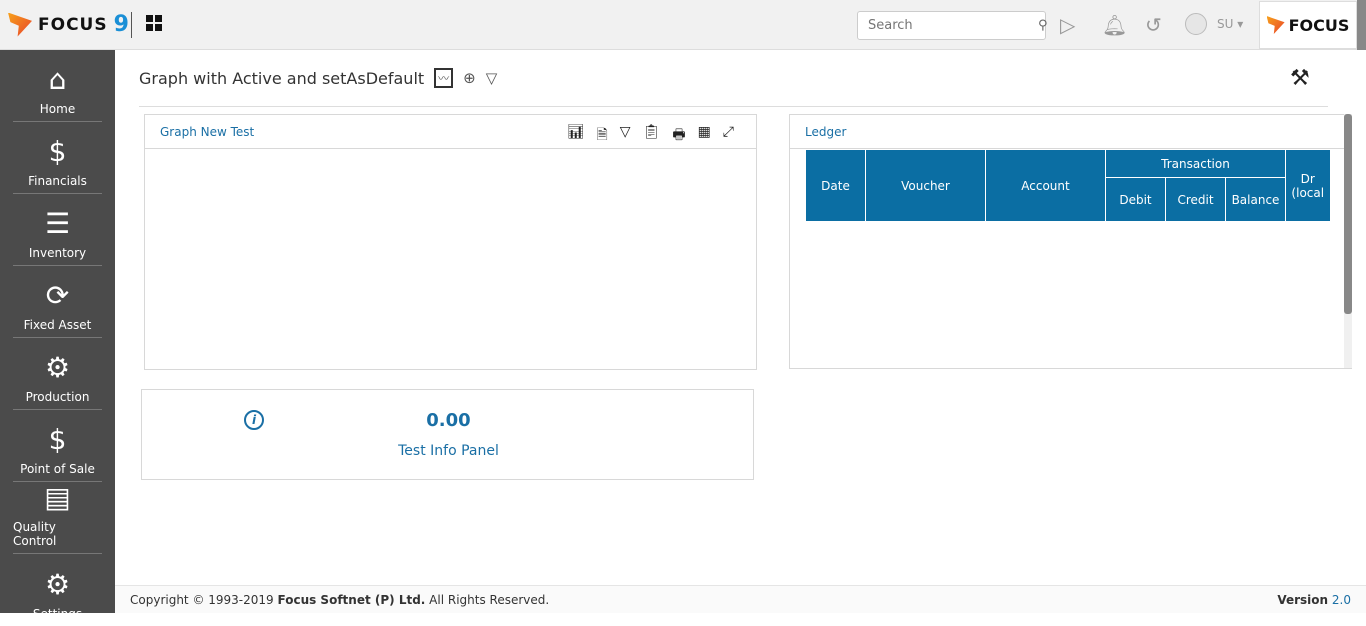  What do you see at coordinates (57, 223) in the screenshot?
I see `inventory-icon: ☰` at bounding box center [57, 223].